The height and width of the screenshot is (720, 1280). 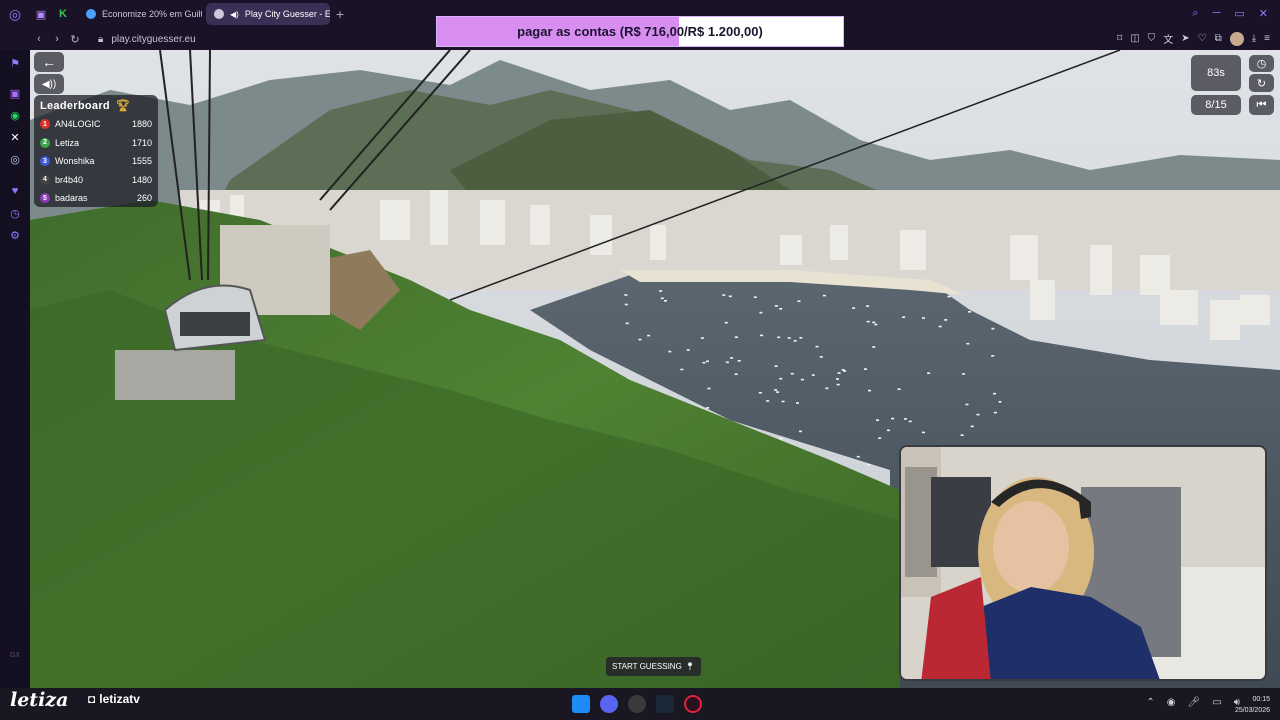 I want to click on windows-start-icon, so click(x=581, y=704).